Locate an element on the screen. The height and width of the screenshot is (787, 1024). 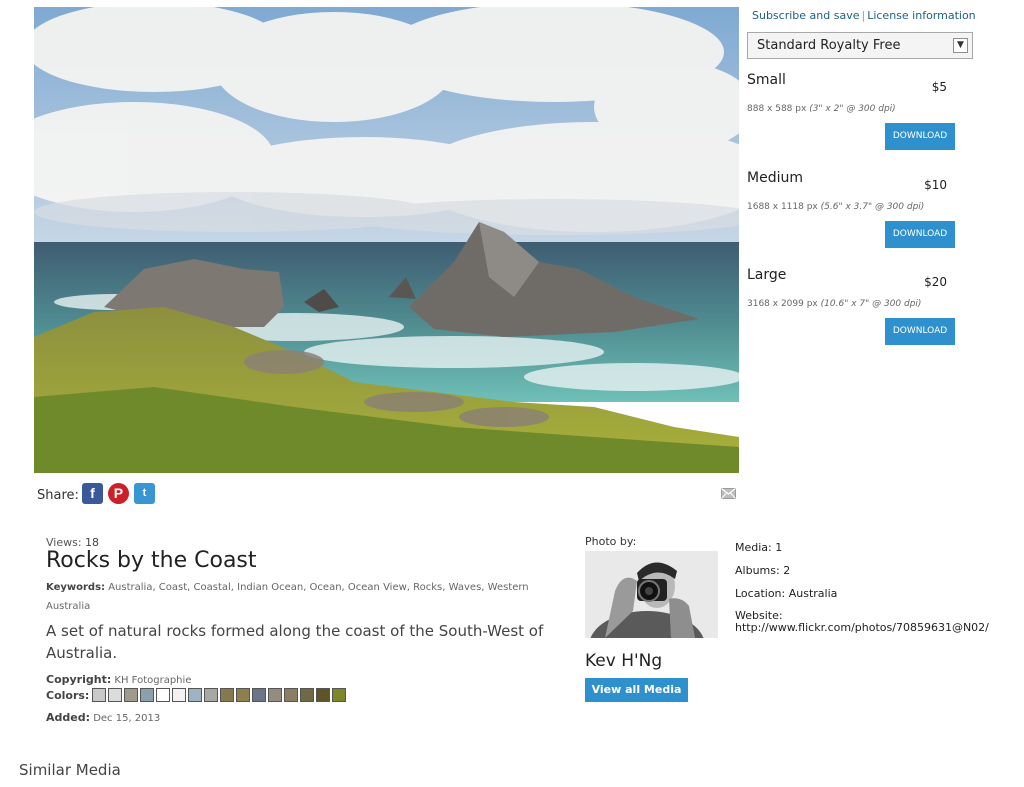
license-info-link: License information is located at coordinates (921, 15).